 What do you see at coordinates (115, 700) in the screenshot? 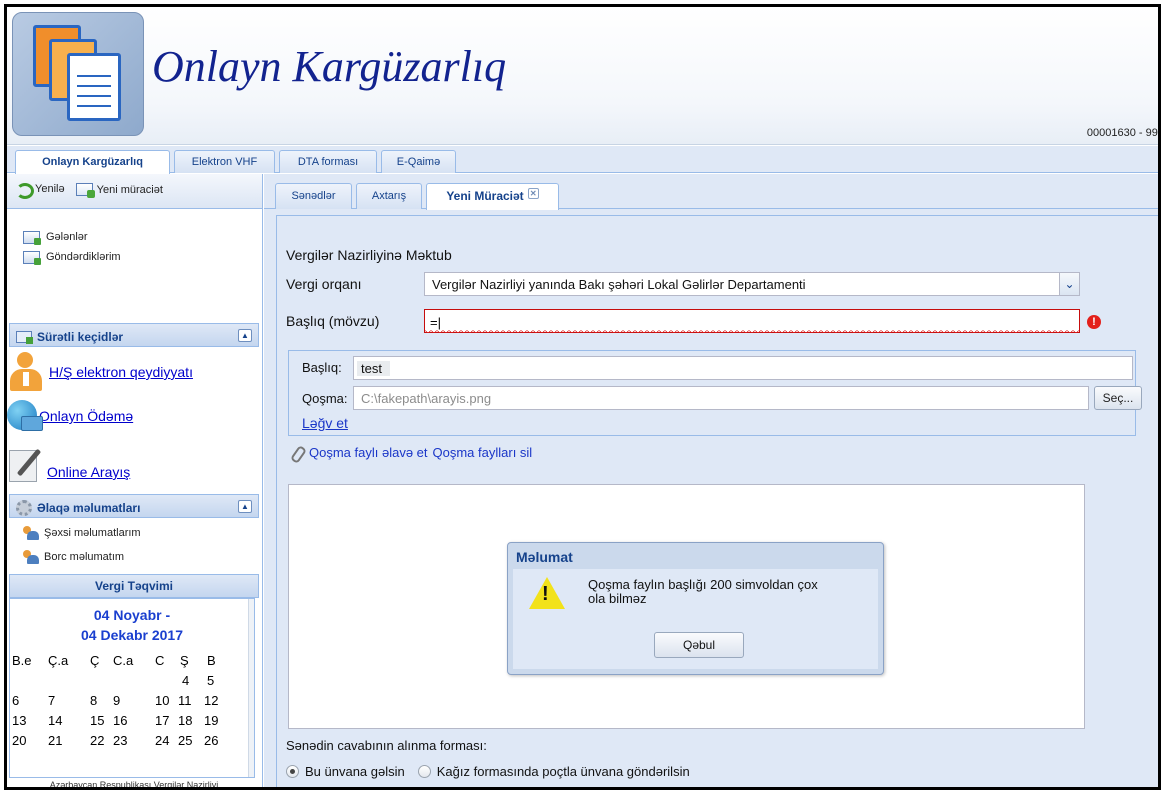
I see `calendar-week-2: 6 7 8 9 10 11 12` at bounding box center [115, 700].